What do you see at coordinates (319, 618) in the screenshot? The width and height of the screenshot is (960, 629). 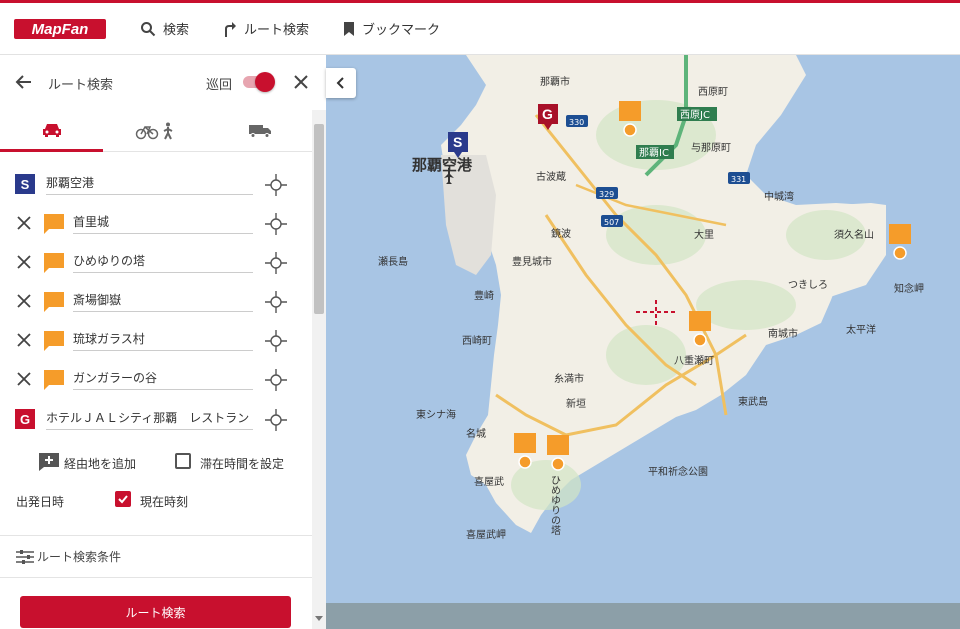 I see `scroll-down-arrow-icon` at bounding box center [319, 618].